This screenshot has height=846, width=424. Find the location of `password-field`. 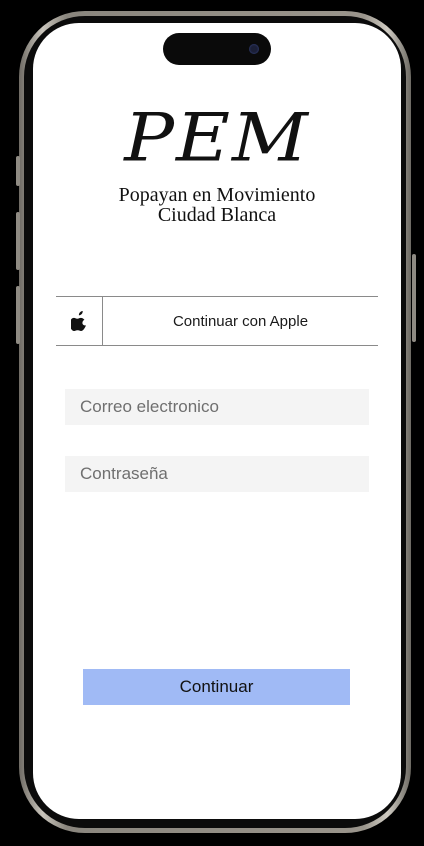

password-field is located at coordinates (217, 474).